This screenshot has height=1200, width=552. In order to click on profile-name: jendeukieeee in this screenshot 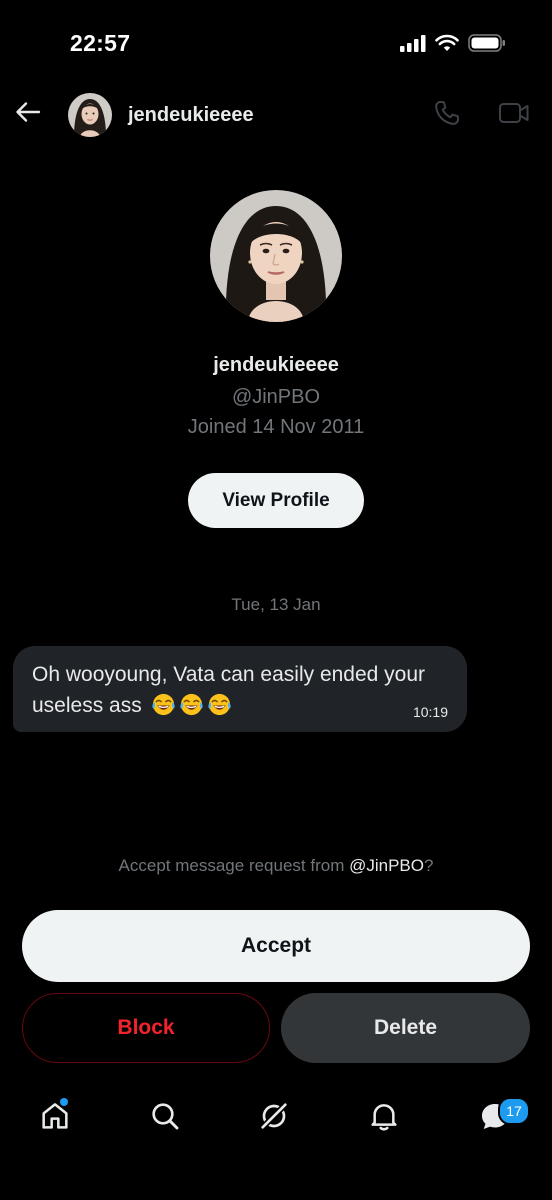, I will do `click(276, 365)`.